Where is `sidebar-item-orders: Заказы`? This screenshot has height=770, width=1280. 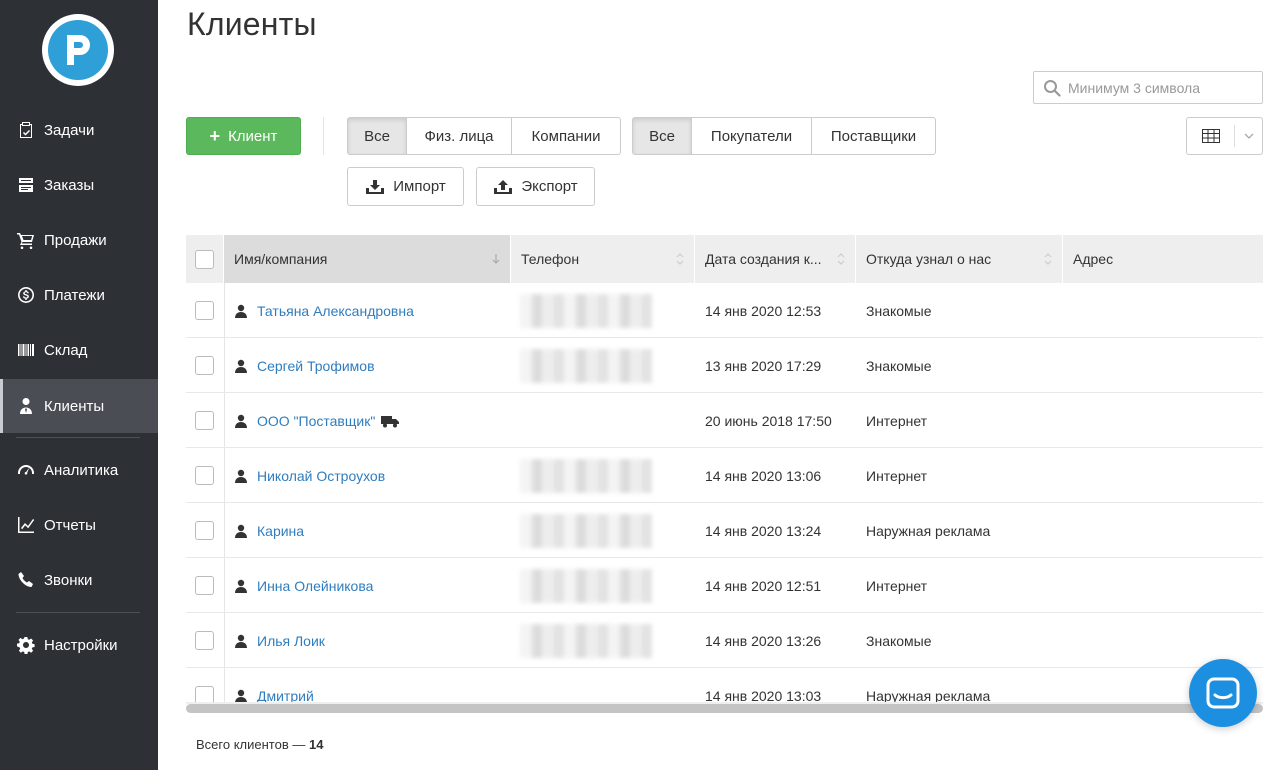
sidebar-item-orders: Заказы is located at coordinates (79, 185).